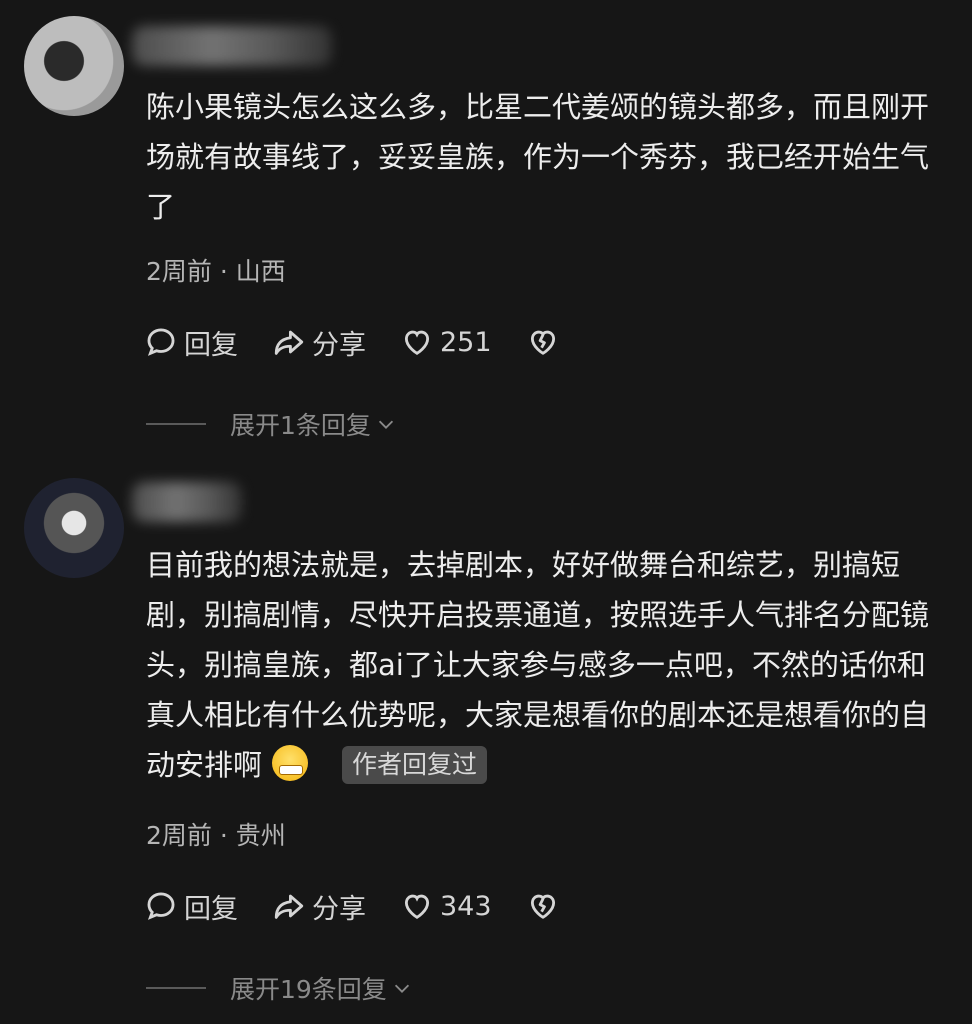 The height and width of the screenshot is (1024, 972). What do you see at coordinates (466, 906) in the screenshot?
I see `like-count: 343` at bounding box center [466, 906].